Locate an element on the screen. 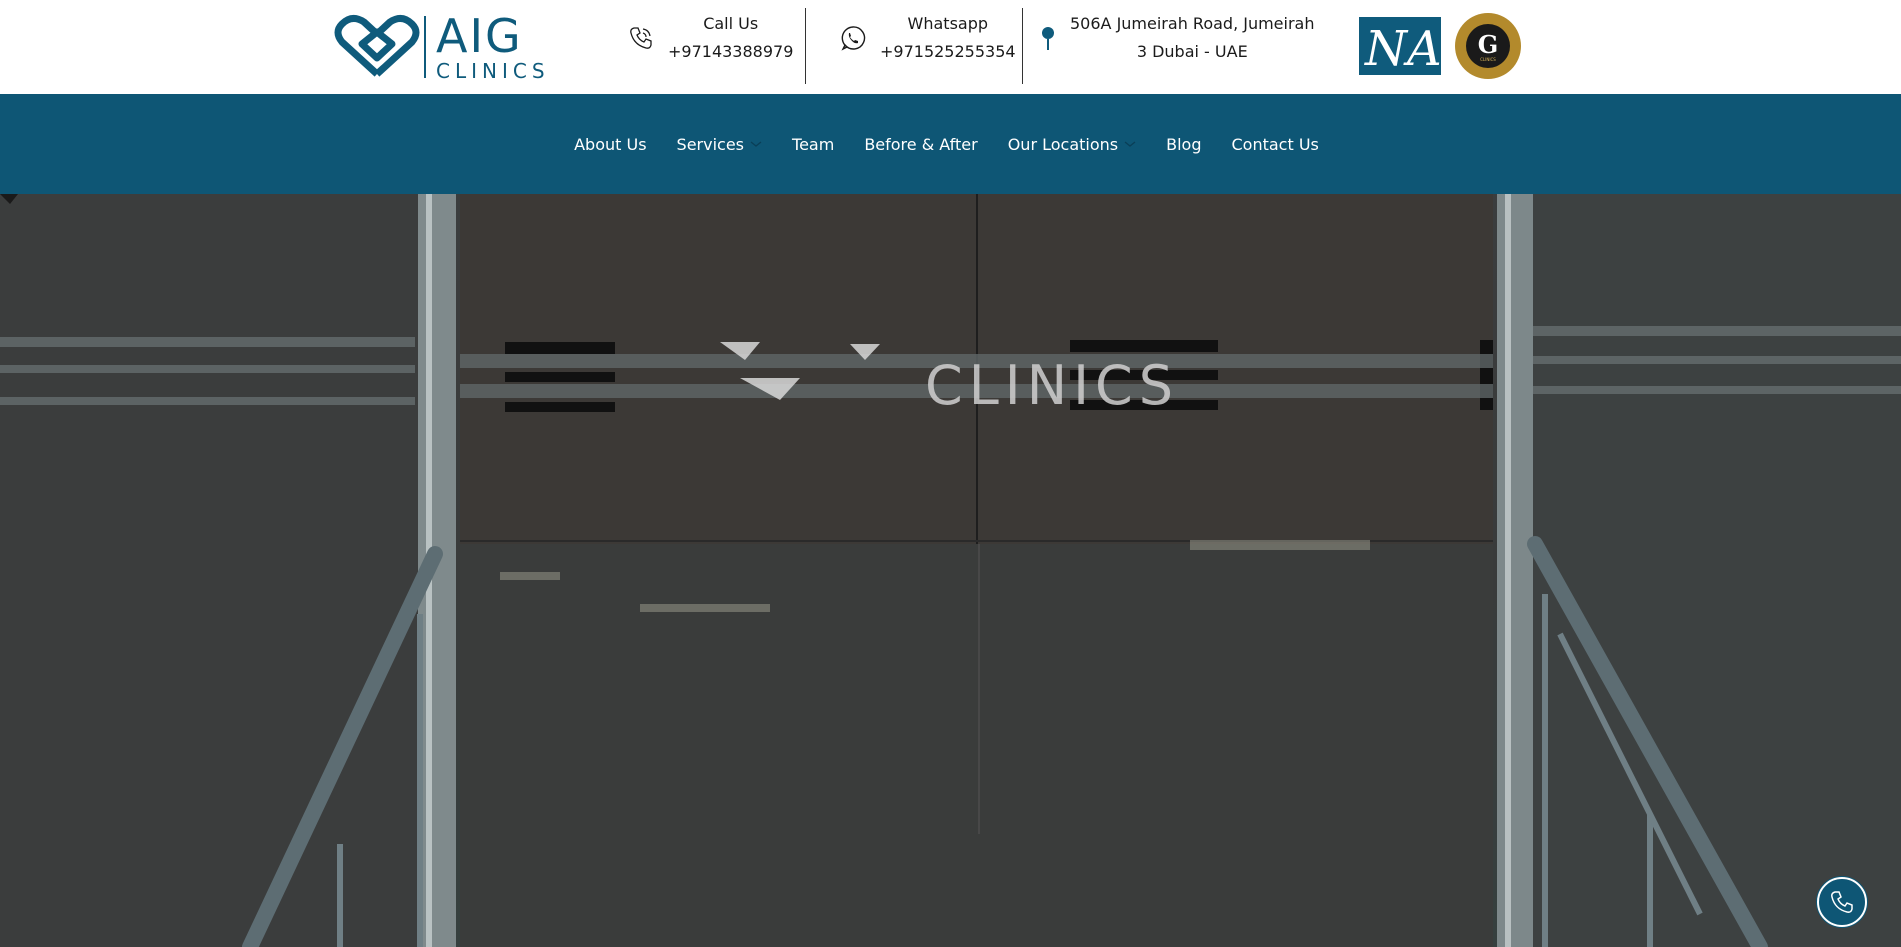  nav-item-services: Services is located at coordinates (719, 144).